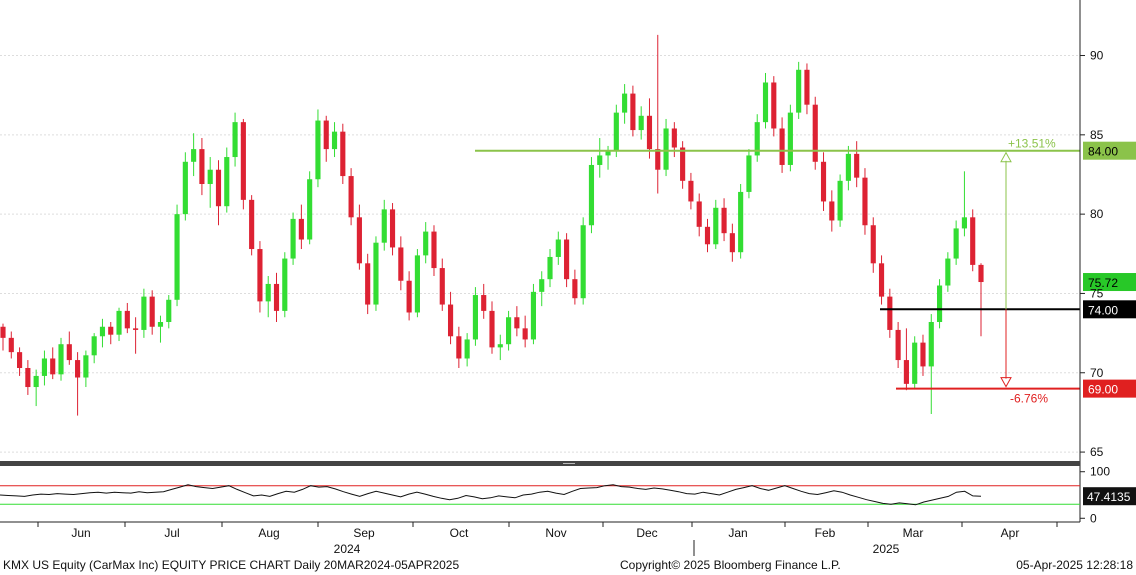 The width and height of the screenshot is (1136, 575). What do you see at coordinates (737, 533) in the screenshot?
I see `month-label: Jan` at bounding box center [737, 533].